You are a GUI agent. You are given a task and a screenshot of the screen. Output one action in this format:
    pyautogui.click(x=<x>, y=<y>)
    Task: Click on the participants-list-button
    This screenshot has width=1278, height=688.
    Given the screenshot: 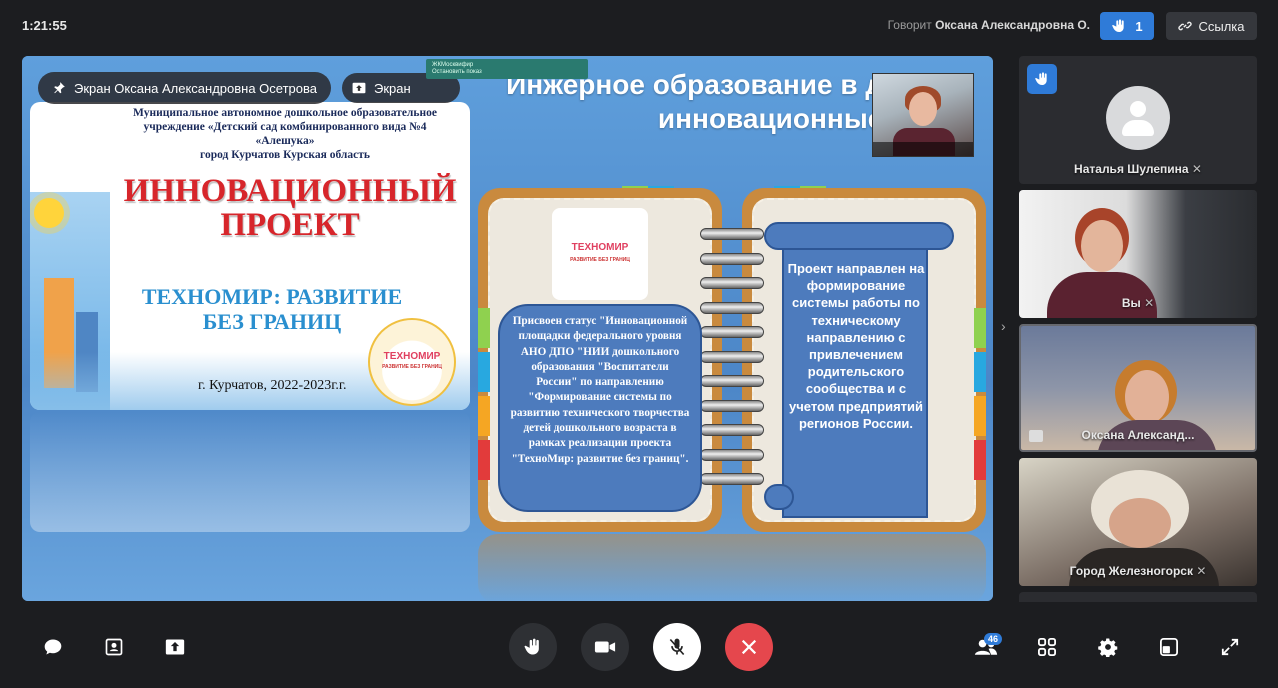 What is the action you would take?
    pyautogui.click(x=114, y=647)
    